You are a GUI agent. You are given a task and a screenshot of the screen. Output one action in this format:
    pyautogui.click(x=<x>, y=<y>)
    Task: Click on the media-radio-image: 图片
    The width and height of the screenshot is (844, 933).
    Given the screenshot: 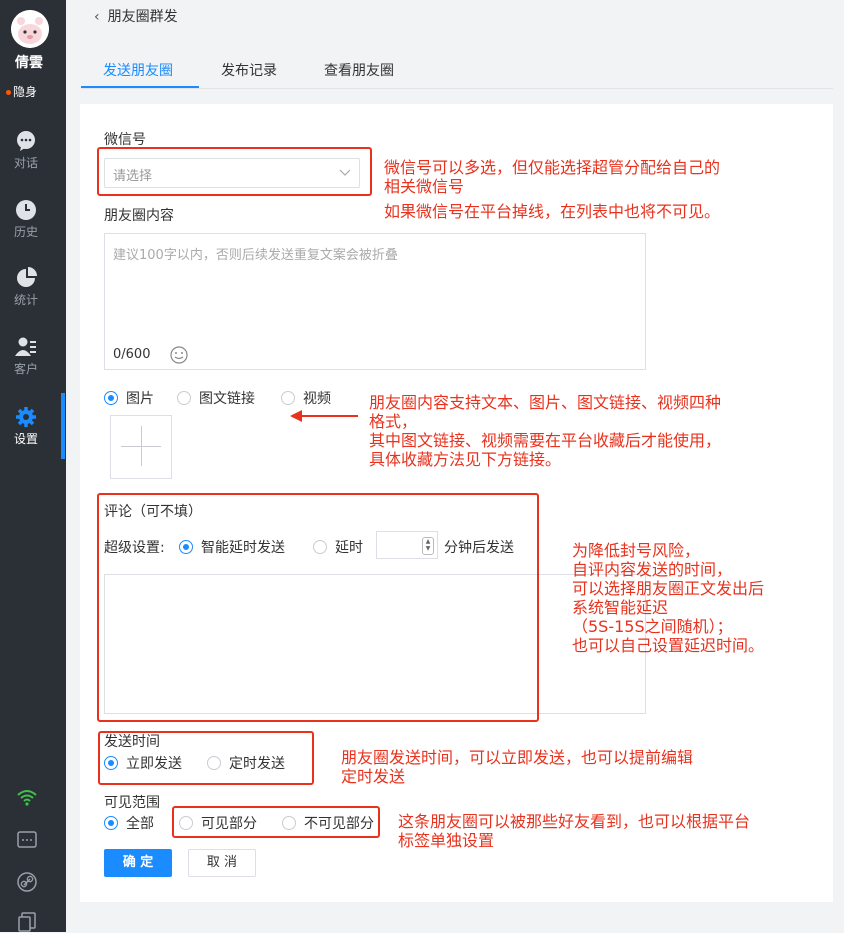 What is the action you would take?
    pyautogui.click(x=129, y=398)
    